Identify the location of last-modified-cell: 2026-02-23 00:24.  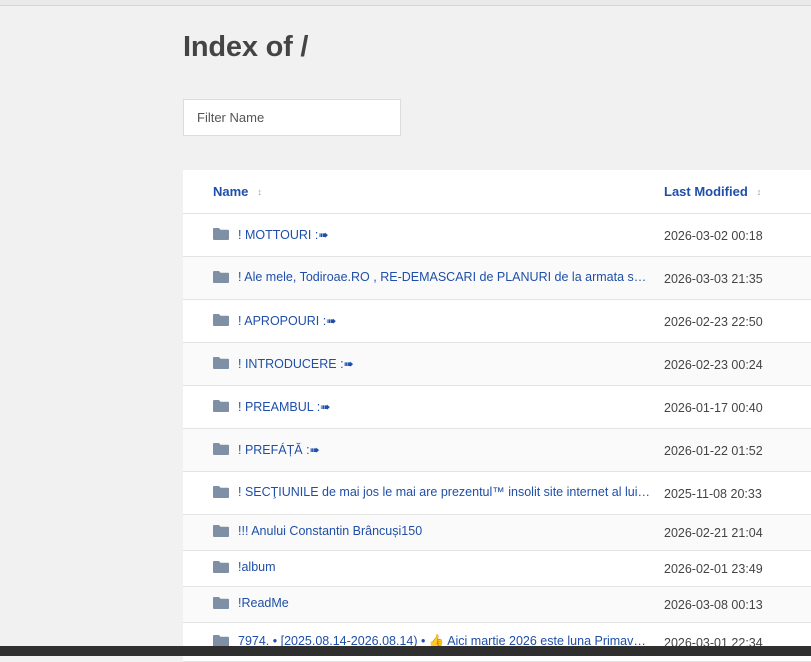
(713, 365).